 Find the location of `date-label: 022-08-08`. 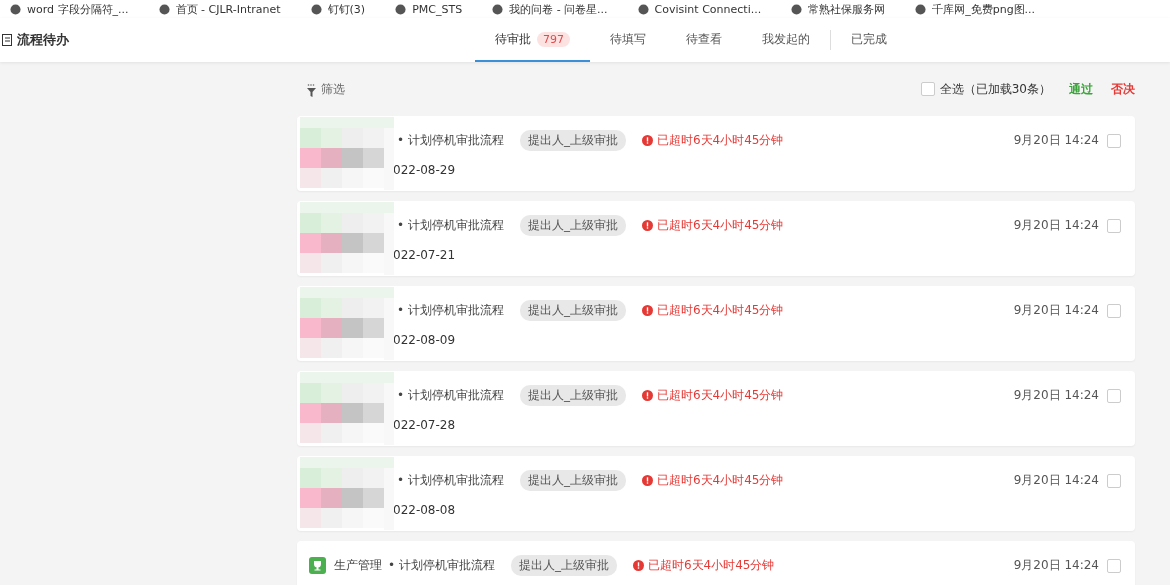

date-label: 022-08-08 is located at coordinates (424, 510).